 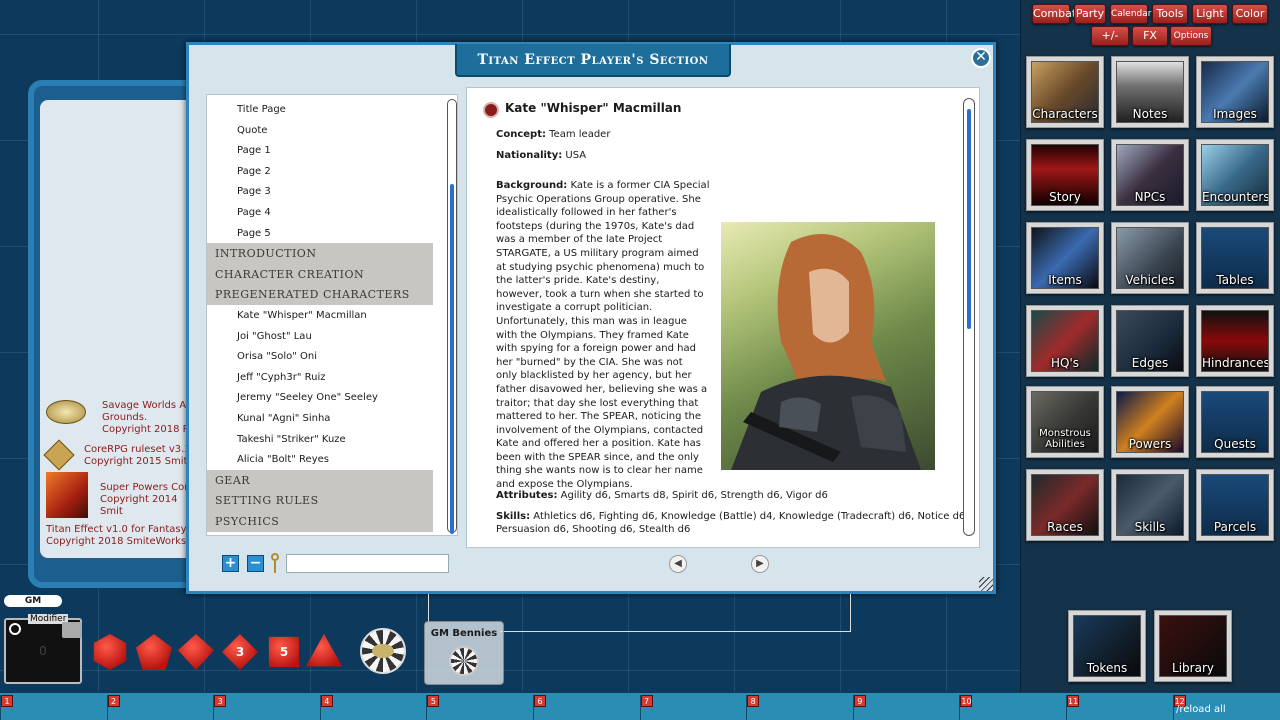 I want to click on list-item: Kunal "Agni" Sinha, so click(x=320, y=418).